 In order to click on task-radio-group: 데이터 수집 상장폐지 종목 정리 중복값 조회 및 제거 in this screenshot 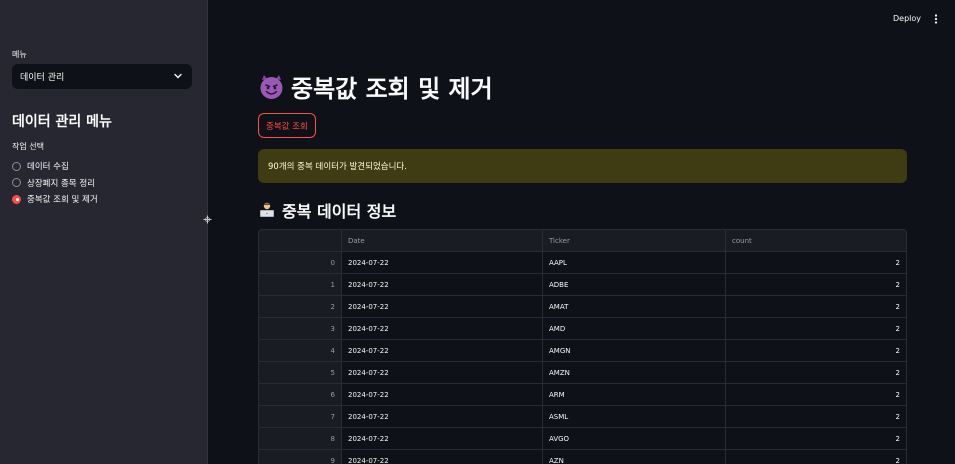, I will do `click(55, 183)`.